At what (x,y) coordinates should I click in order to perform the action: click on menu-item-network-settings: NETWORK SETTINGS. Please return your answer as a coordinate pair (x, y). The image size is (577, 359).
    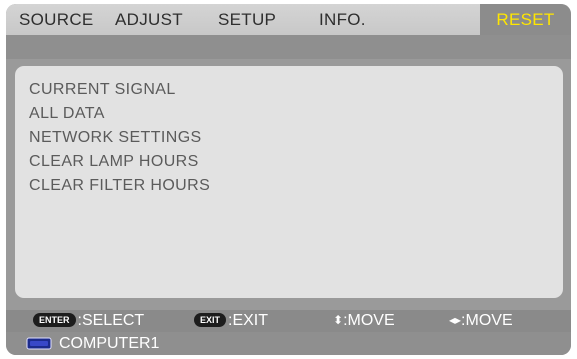
    Looking at the image, I should click on (119, 138).